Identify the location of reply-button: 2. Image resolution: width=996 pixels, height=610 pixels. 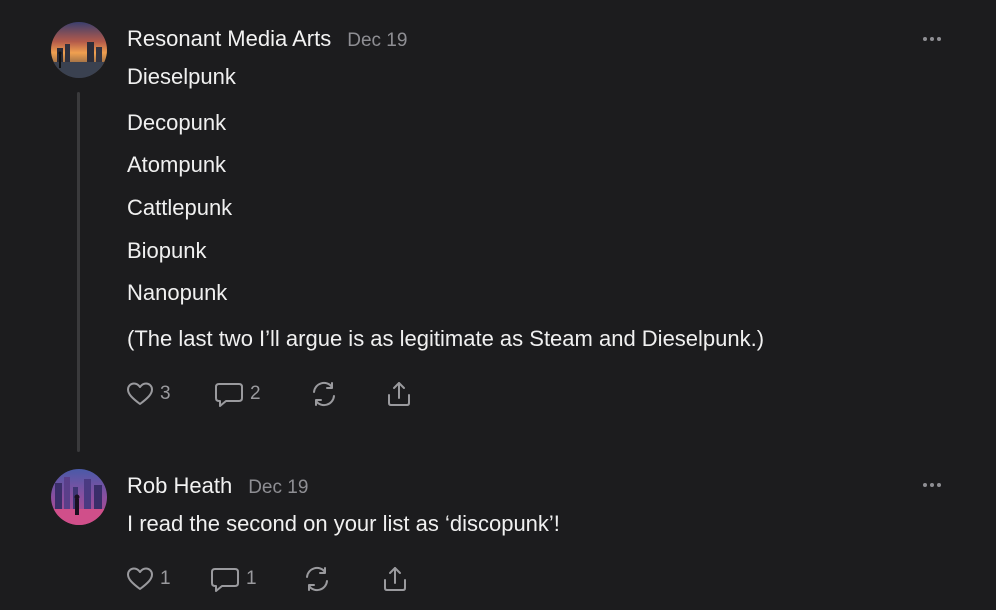
(237, 394).